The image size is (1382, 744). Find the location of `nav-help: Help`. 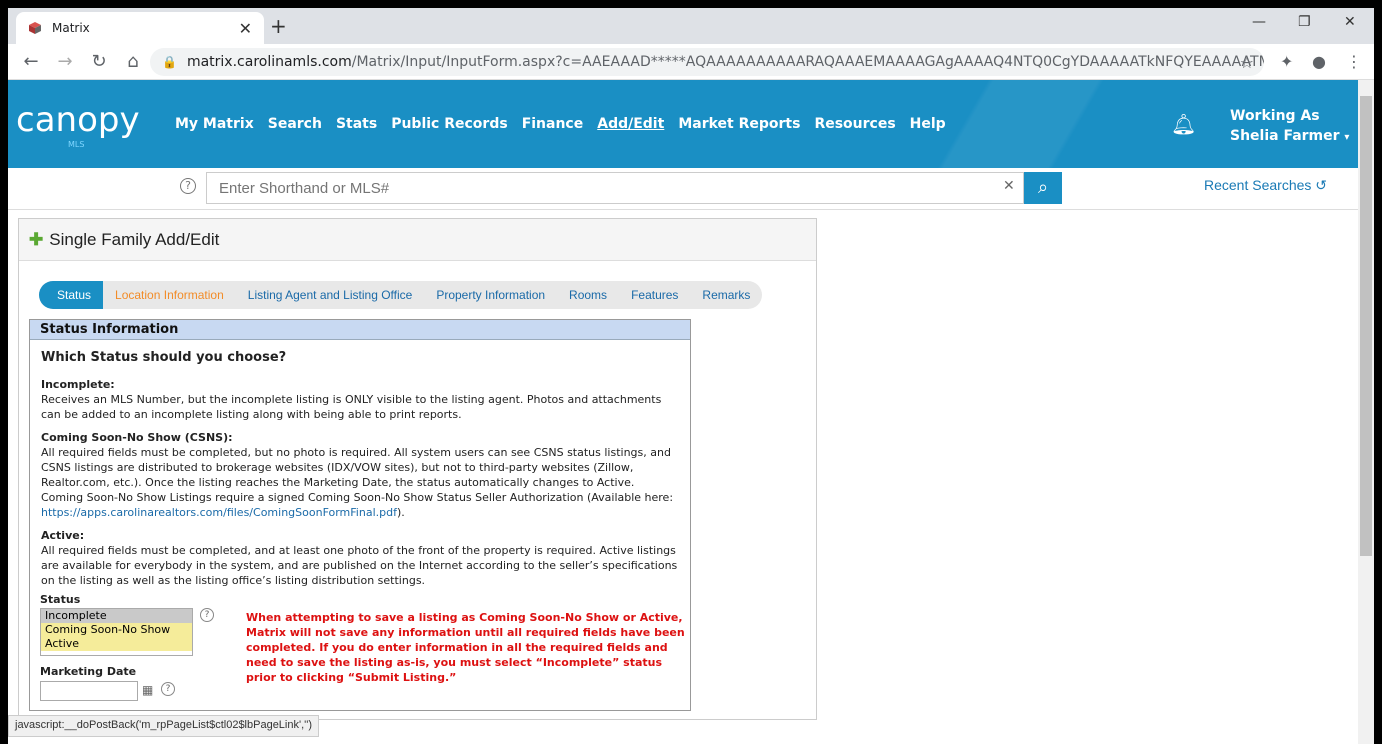

nav-help: Help is located at coordinates (928, 124).